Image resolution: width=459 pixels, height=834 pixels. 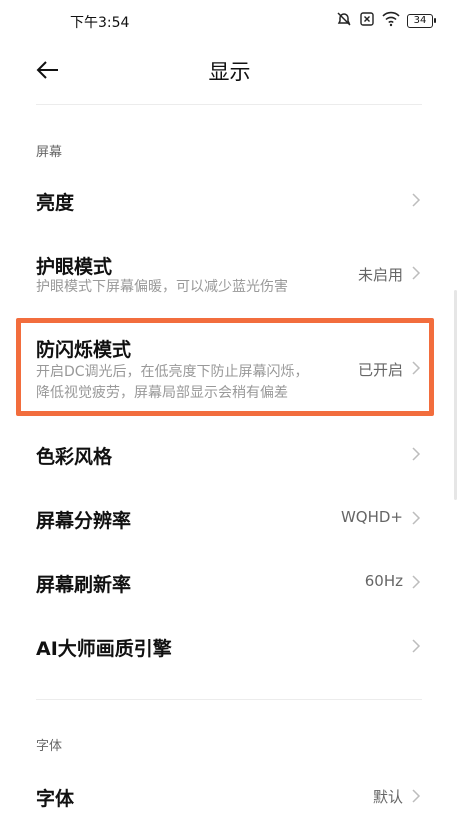 What do you see at coordinates (383, 581) in the screenshot?
I see `row-value: 60Hz` at bounding box center [383, 581].